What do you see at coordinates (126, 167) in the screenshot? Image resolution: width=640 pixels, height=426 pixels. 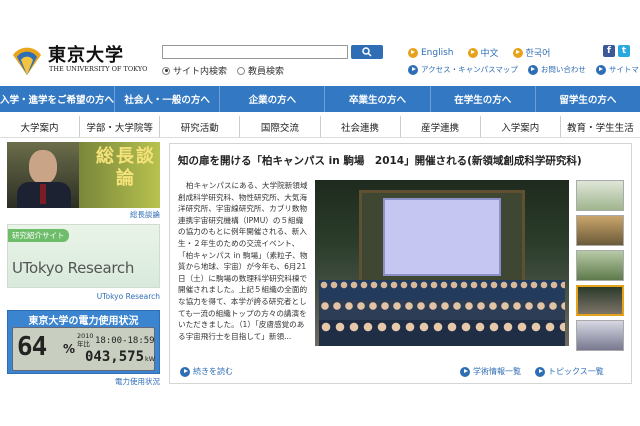 I see `president-banner-title: 総長談論` at bounding box center [126, 167].